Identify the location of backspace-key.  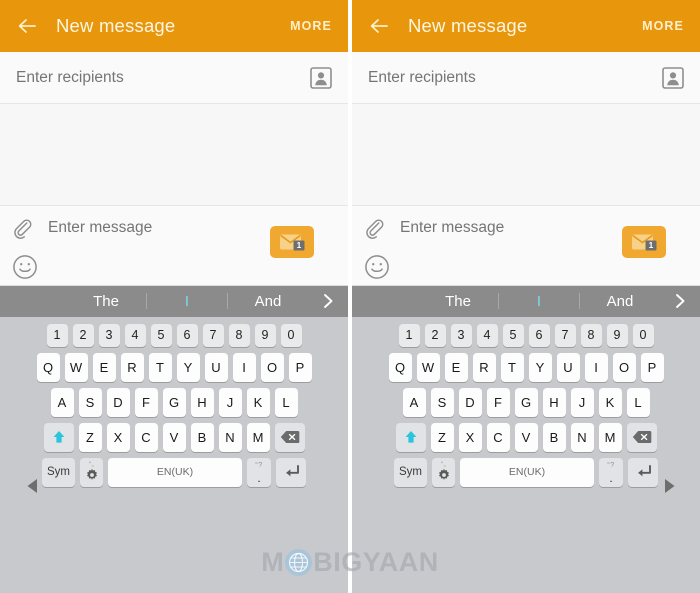
(641, 437).